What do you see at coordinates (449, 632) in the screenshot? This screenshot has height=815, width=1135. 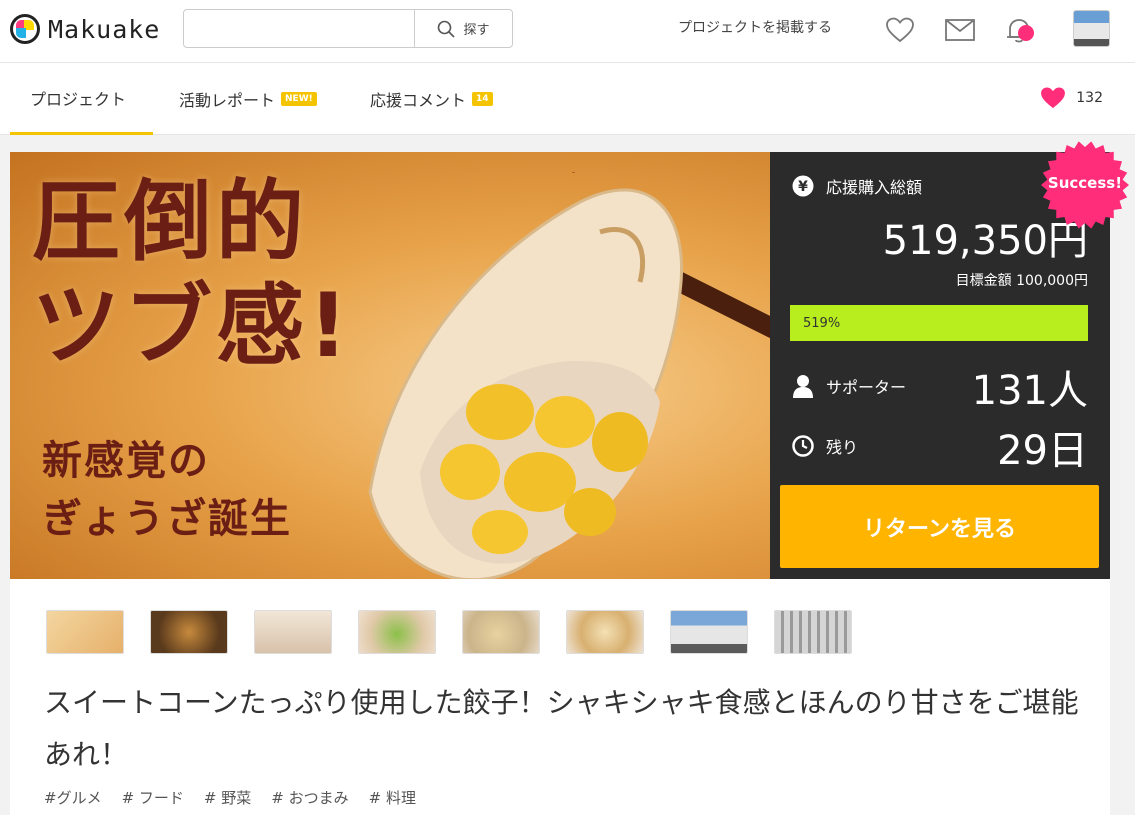 I see `thumbnail-gallery` at bounding box center [449, 632].